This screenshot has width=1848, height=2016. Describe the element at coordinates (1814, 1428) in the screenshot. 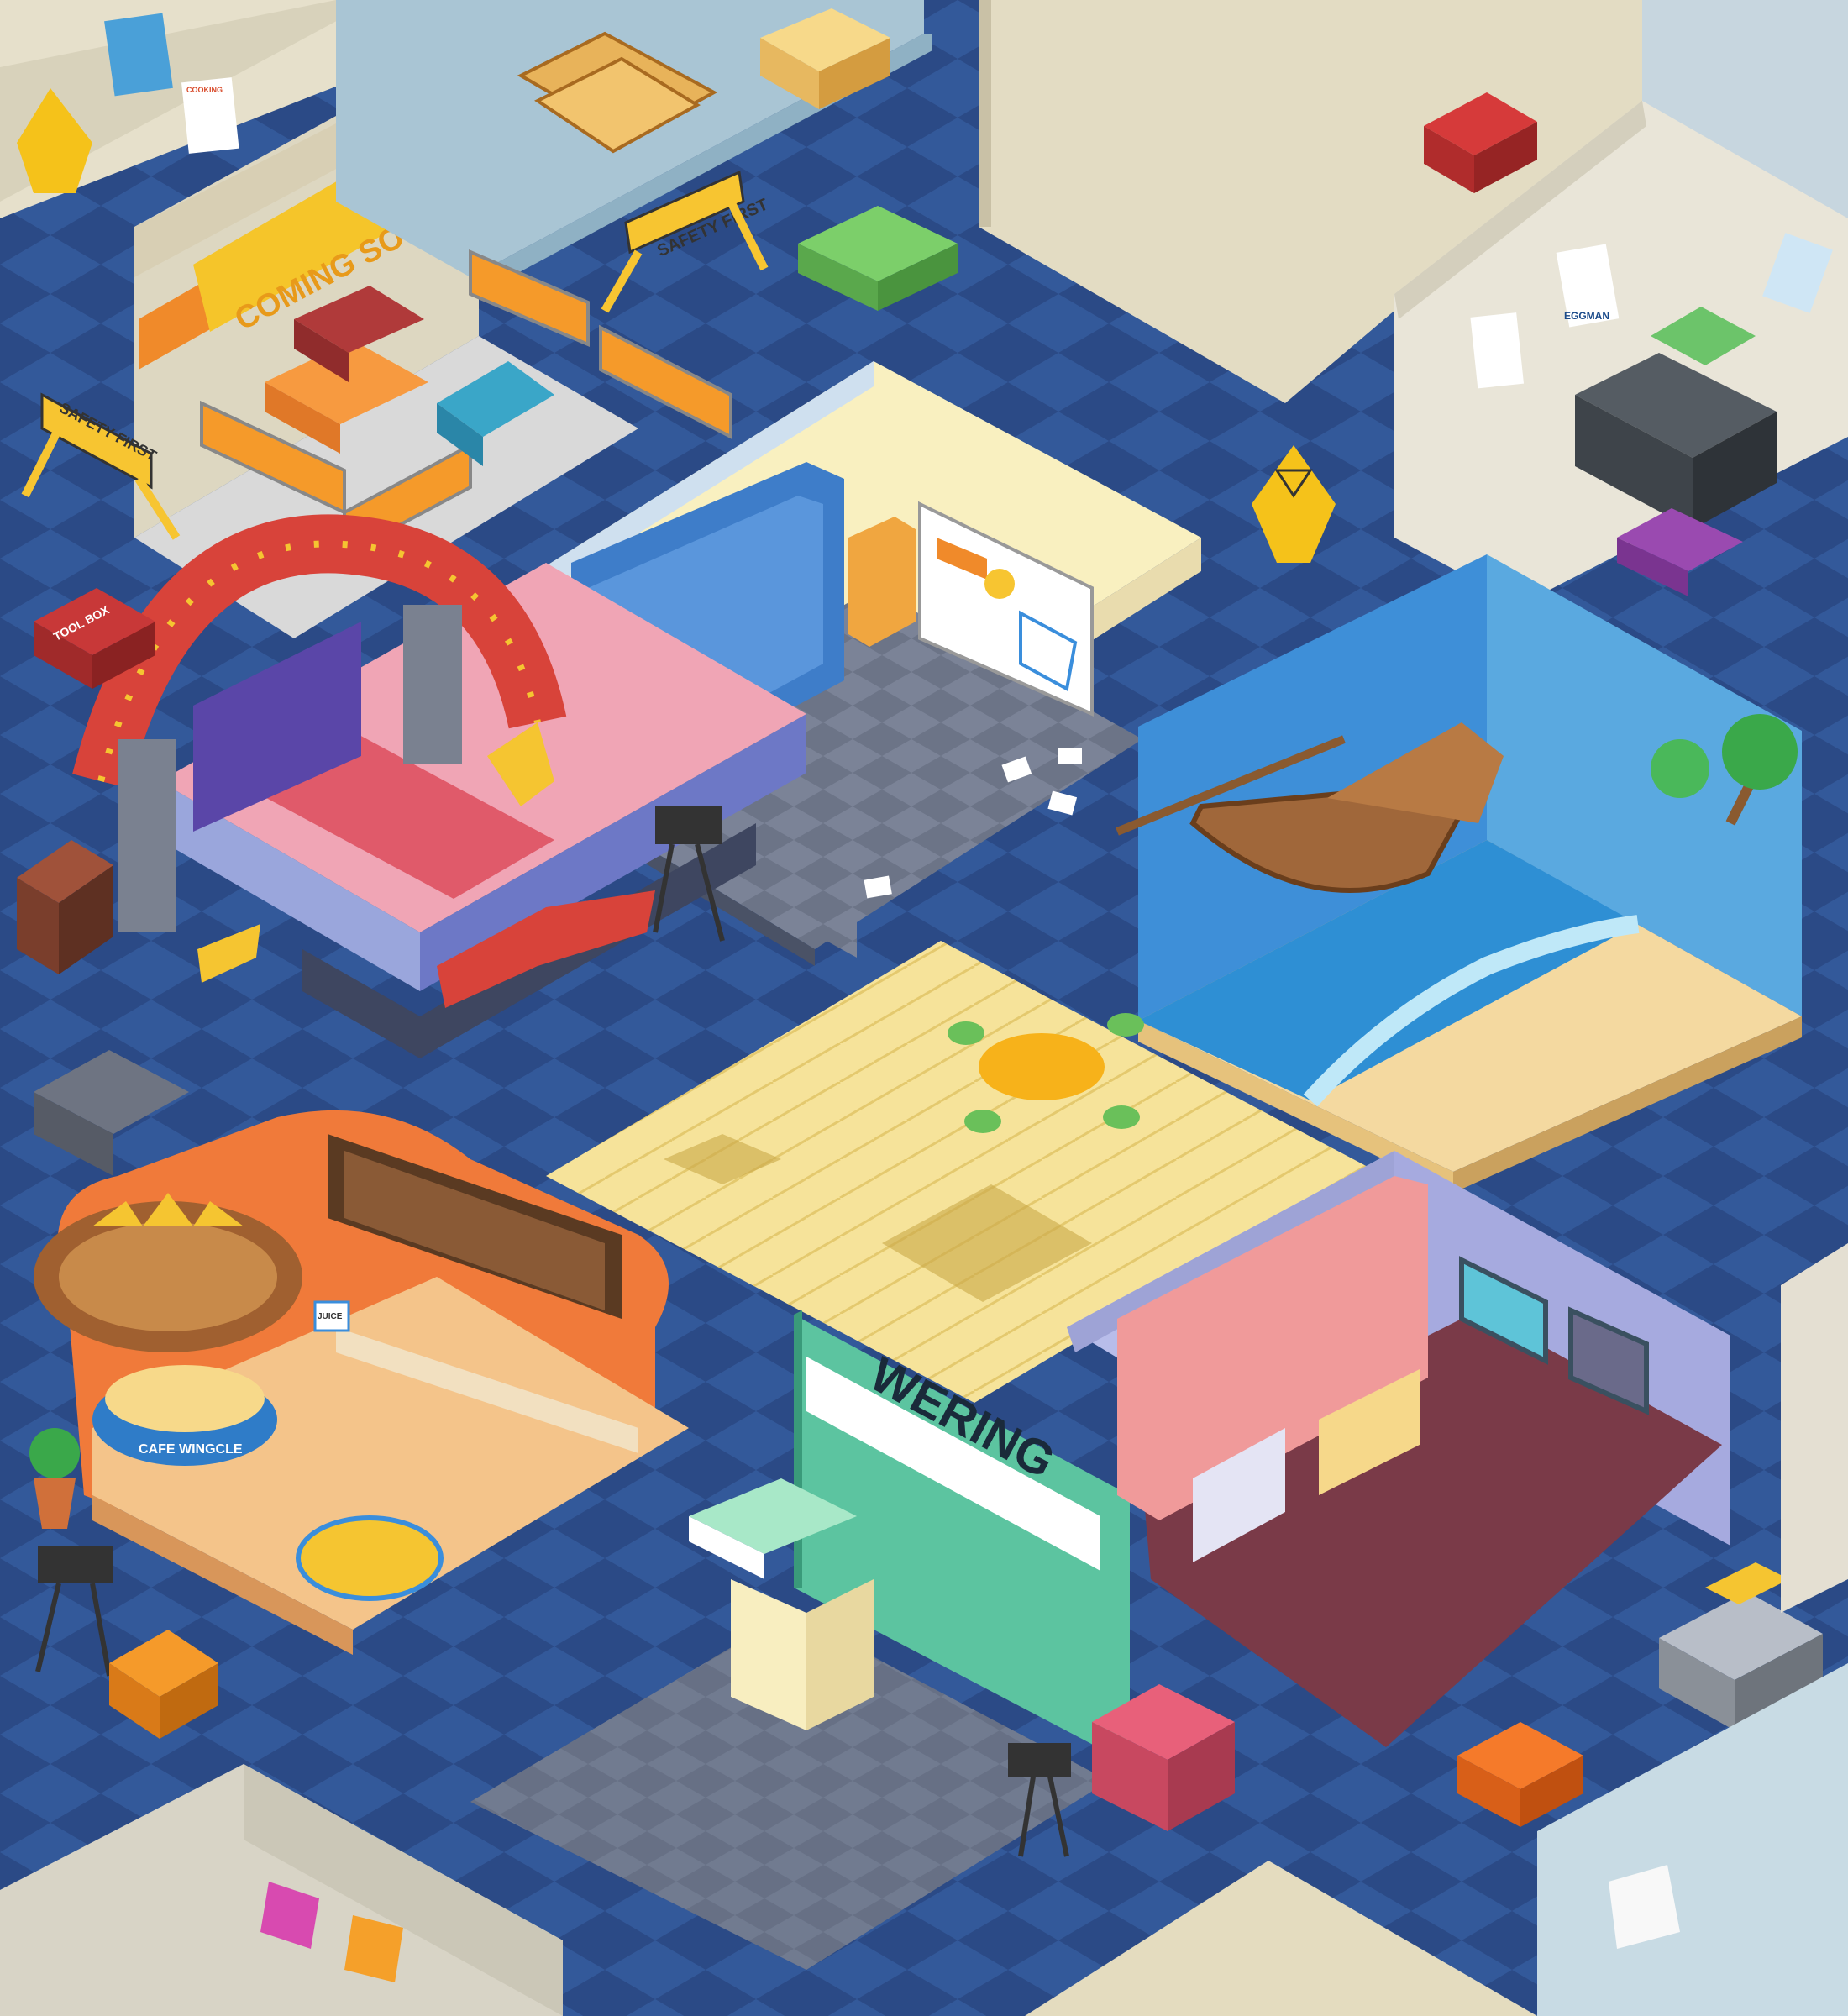

I see `right-edge-room` at that location.